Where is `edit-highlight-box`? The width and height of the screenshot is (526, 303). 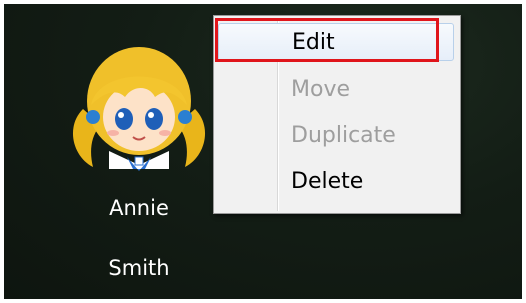
edit-highlight-box is located at coordinates (327, 40).